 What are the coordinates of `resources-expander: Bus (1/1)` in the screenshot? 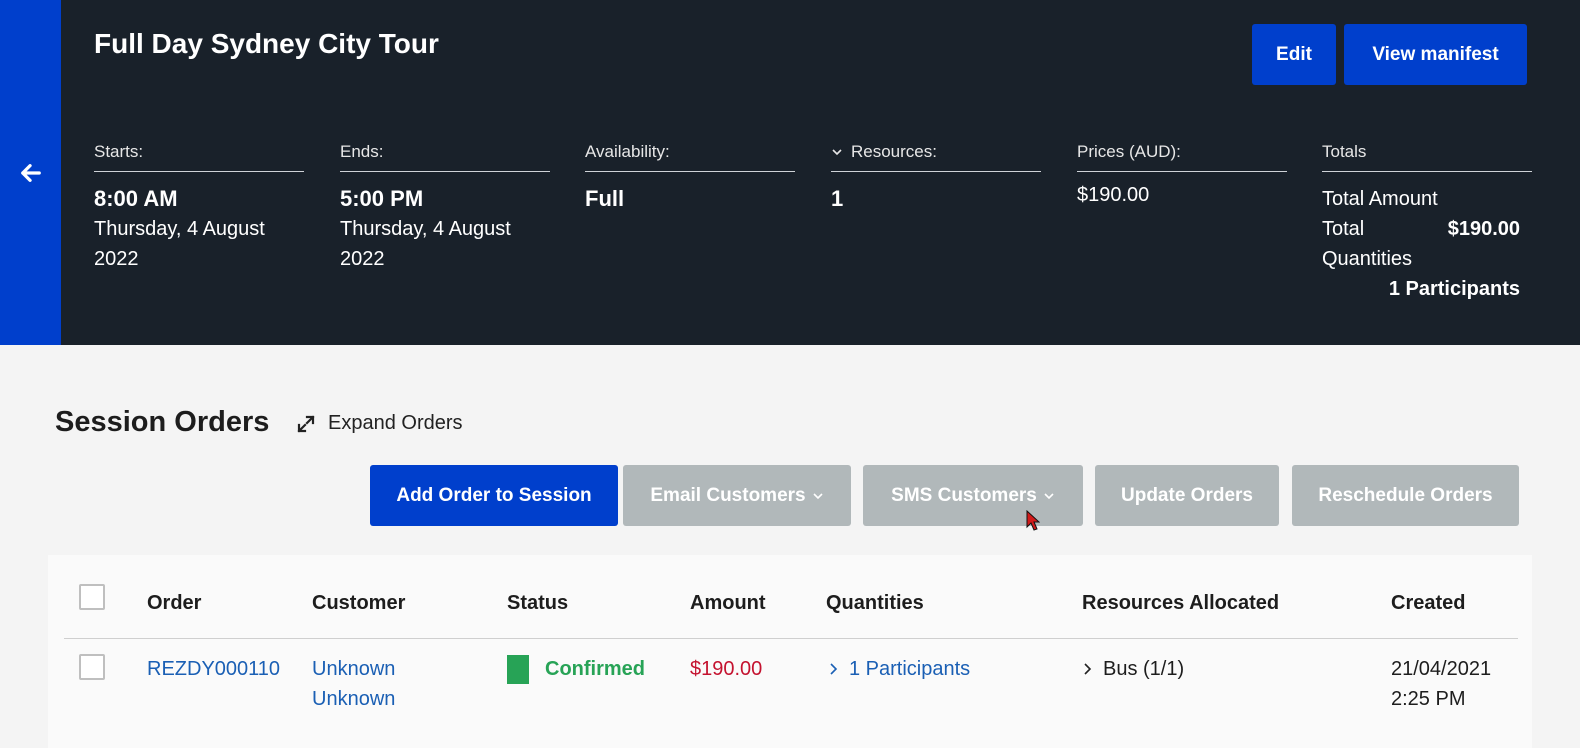 It's located at (1133, 669).